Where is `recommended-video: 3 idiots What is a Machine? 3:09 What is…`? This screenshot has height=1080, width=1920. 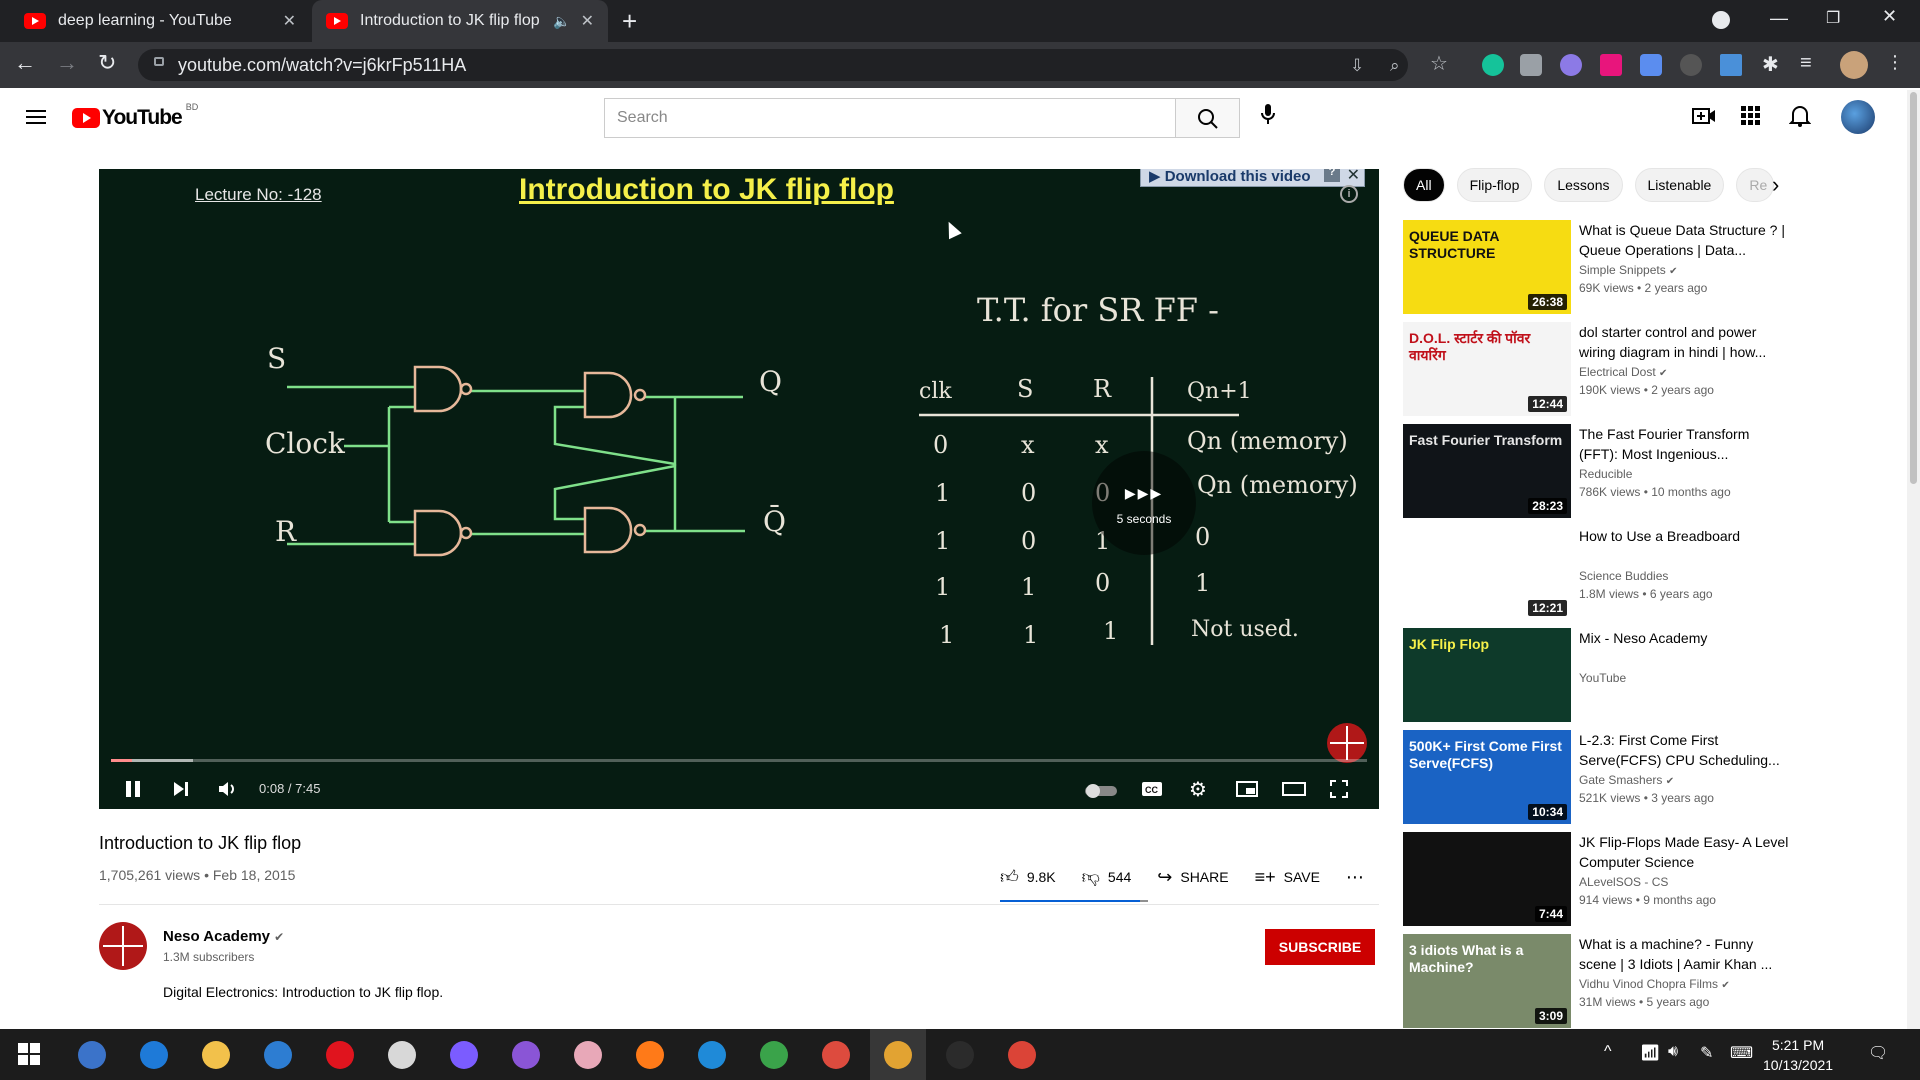
recommended-video: 3 idiots What is a Machine? 3:09 What is… is located at coordinates (1603, 981).